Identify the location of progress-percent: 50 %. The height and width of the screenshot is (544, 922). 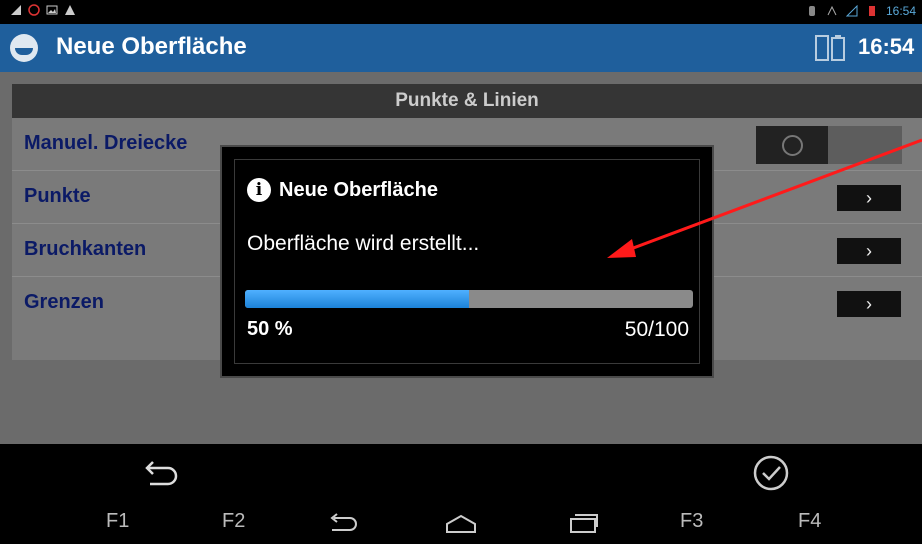
(270, 329).